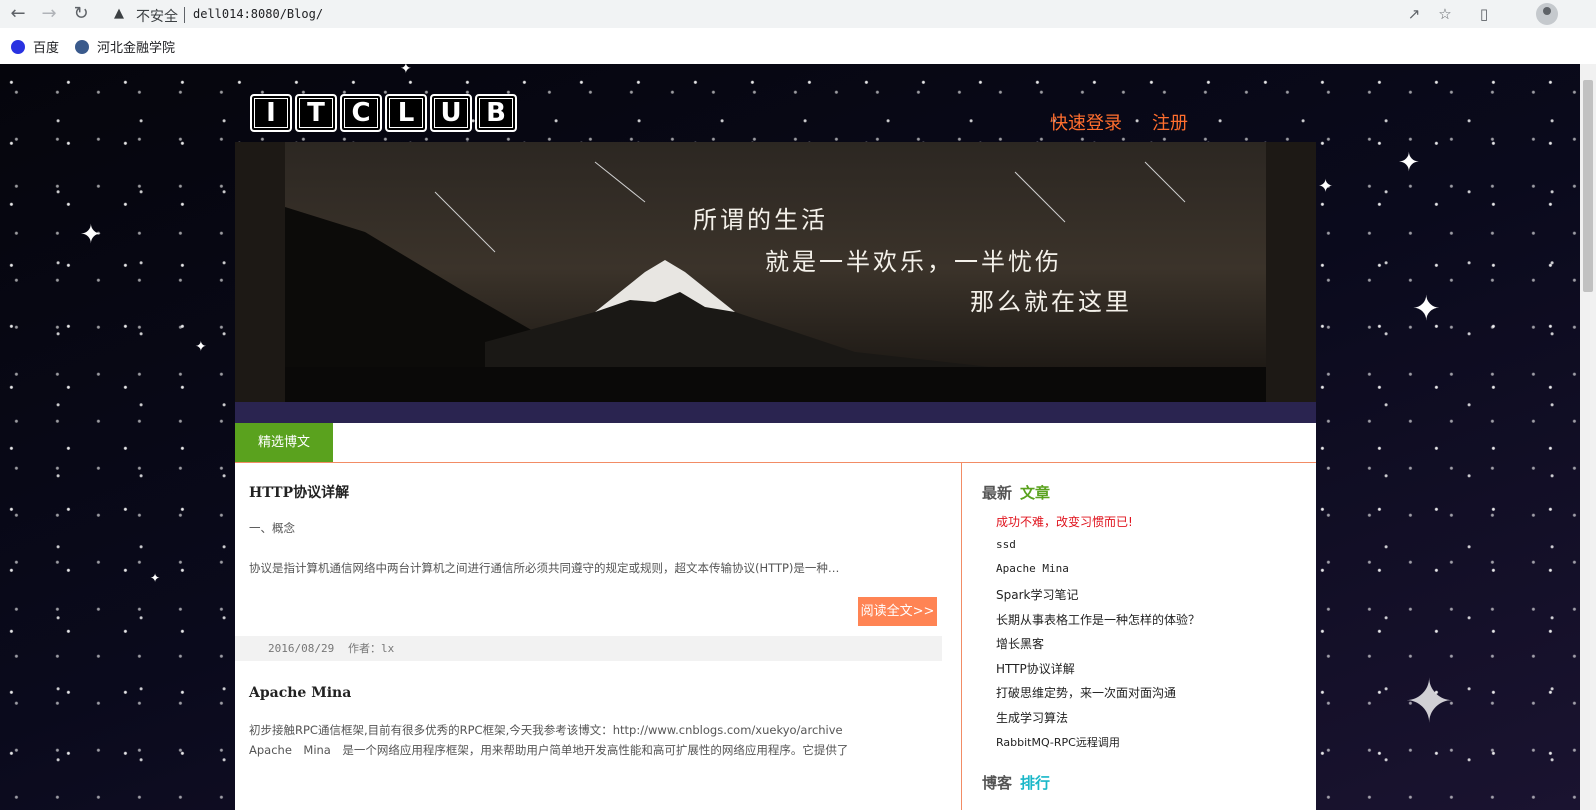  Describe the element at coordinates (82, 47) in the screenshot. I see `school-seal-icon` at that location.